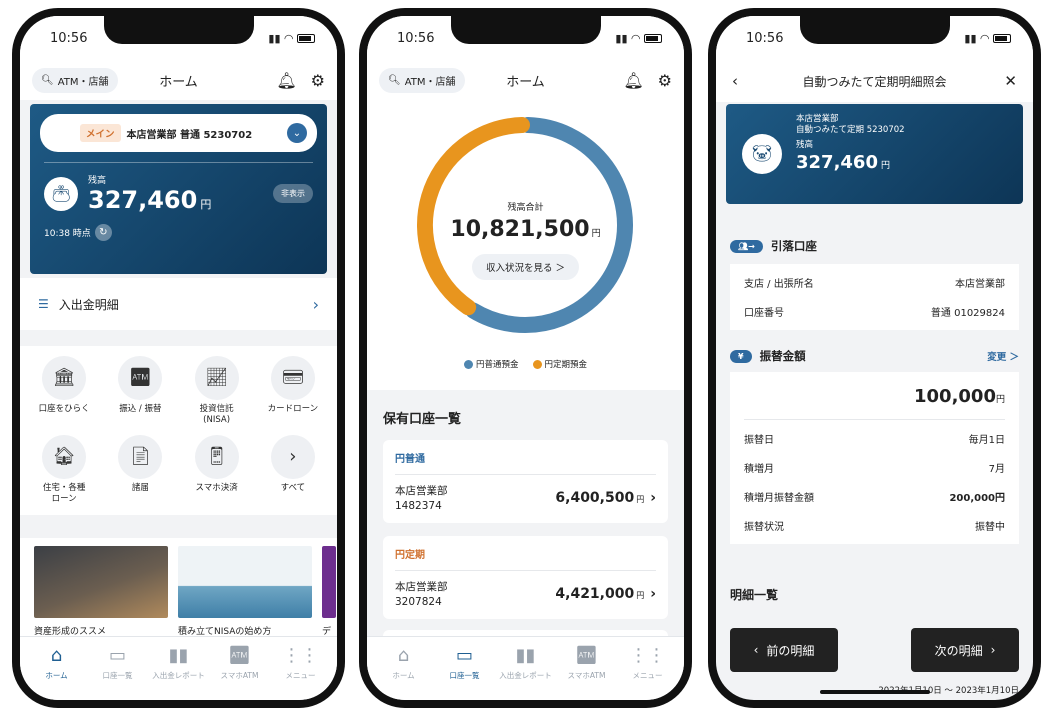 The image size is (1050, 713). Describe the element at coordinates (418, 505) in the screenshot. I see `account-number: 1482374` at that location.